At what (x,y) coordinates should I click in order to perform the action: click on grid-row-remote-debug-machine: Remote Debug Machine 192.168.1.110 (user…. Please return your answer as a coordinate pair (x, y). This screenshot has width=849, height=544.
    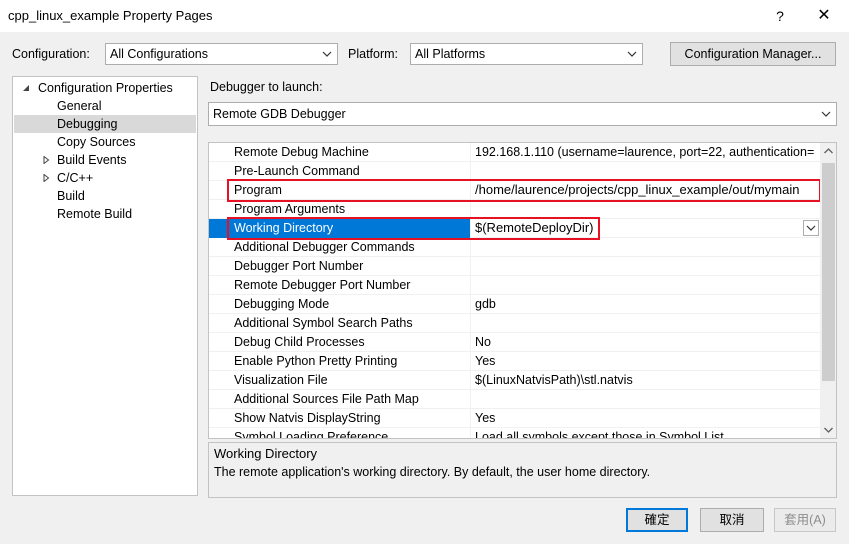
    Looking at the image, I should click on (514, 152).